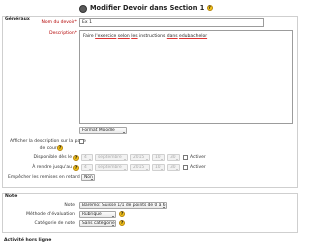 Image resolution: width=320 pixels, height=250 pixels. What do you see at coordinates (63, 33) in the screenshot?
I see `description-label: Description*` at bounding box center [63, 33].